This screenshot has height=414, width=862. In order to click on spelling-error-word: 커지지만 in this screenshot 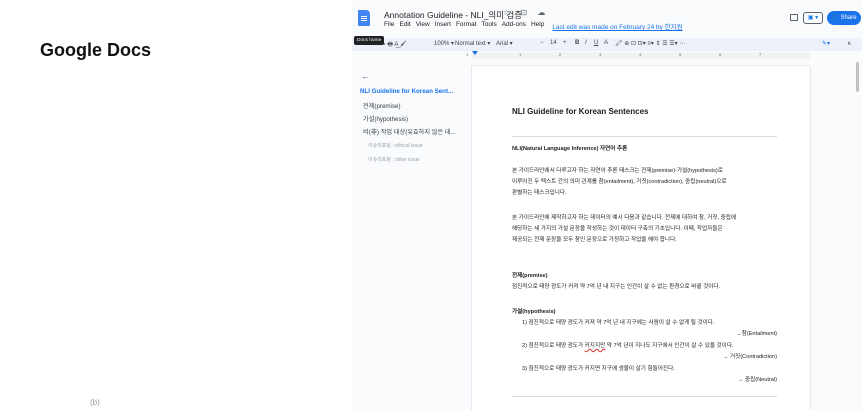, I will do `click(595, 346)`.